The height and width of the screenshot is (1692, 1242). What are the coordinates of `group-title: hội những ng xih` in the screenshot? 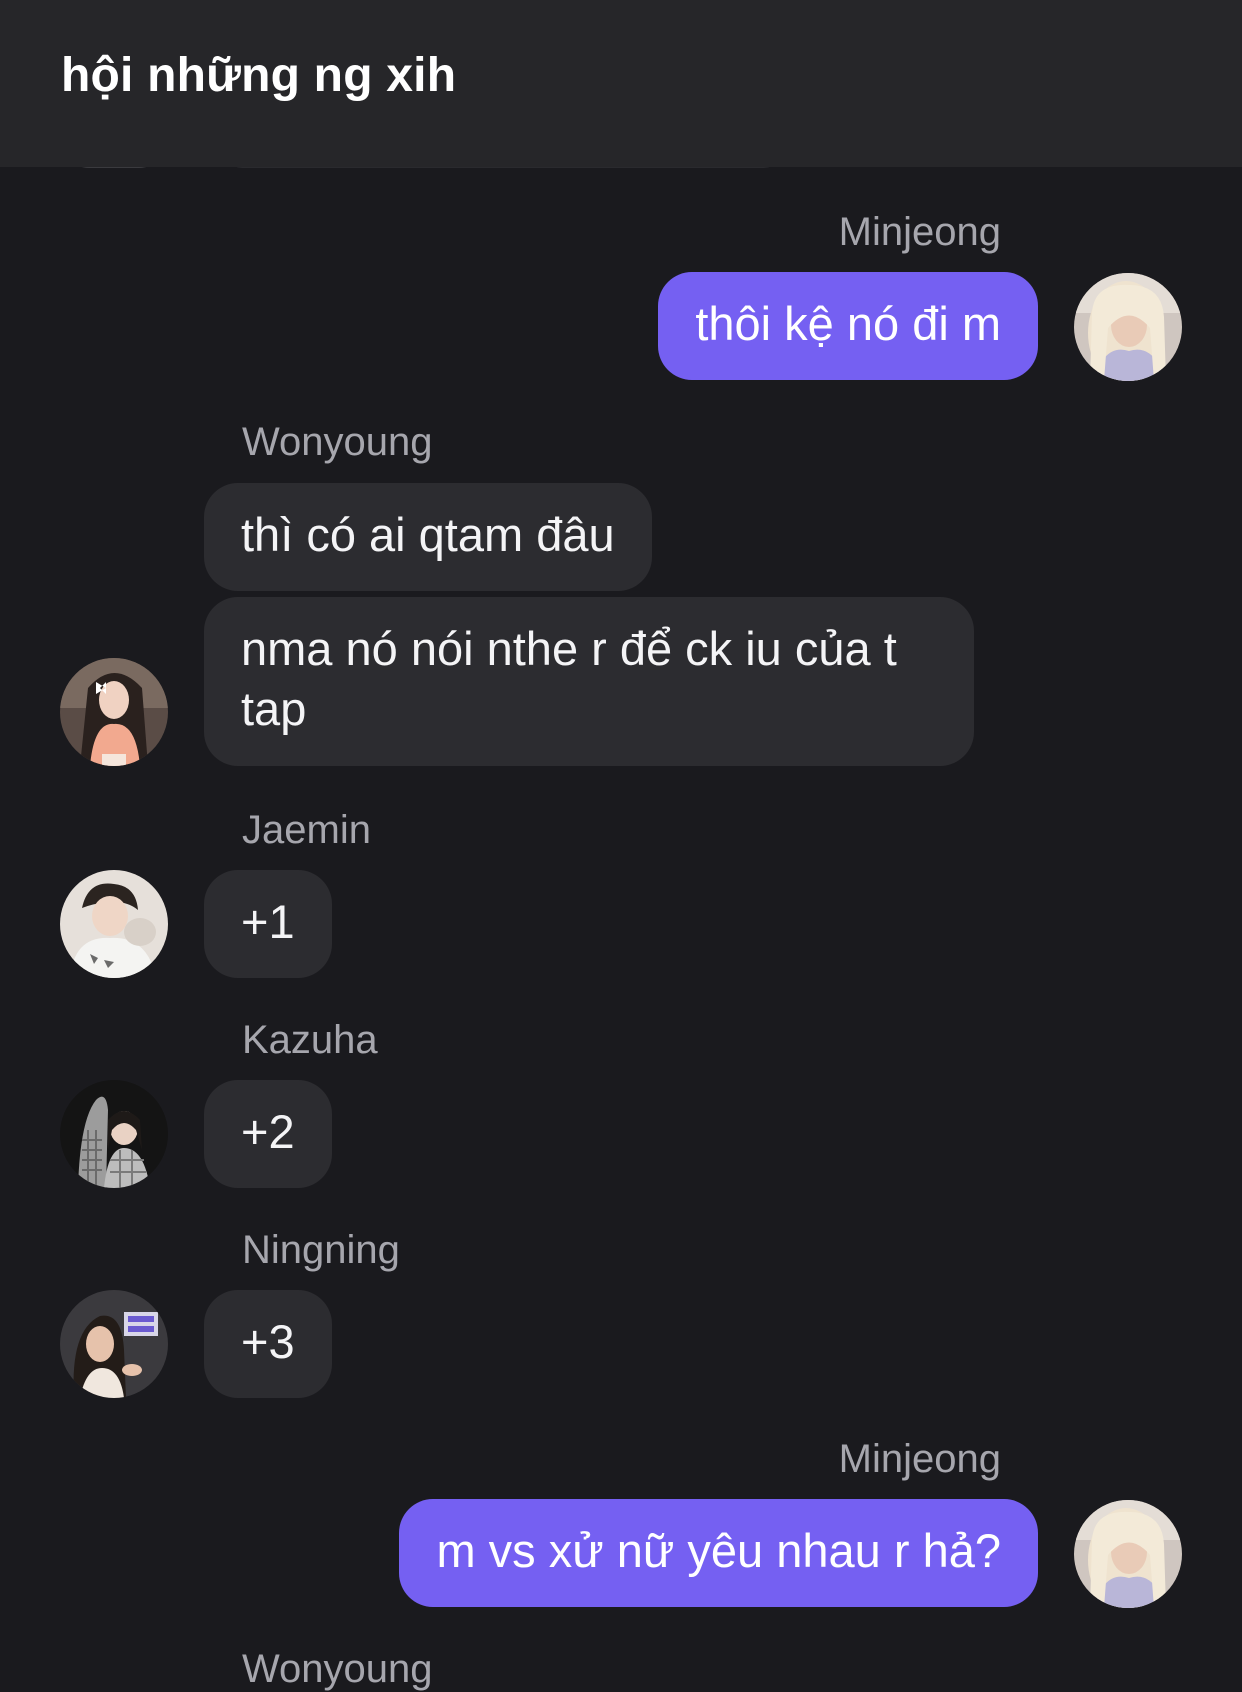 It's located at (258, 75).